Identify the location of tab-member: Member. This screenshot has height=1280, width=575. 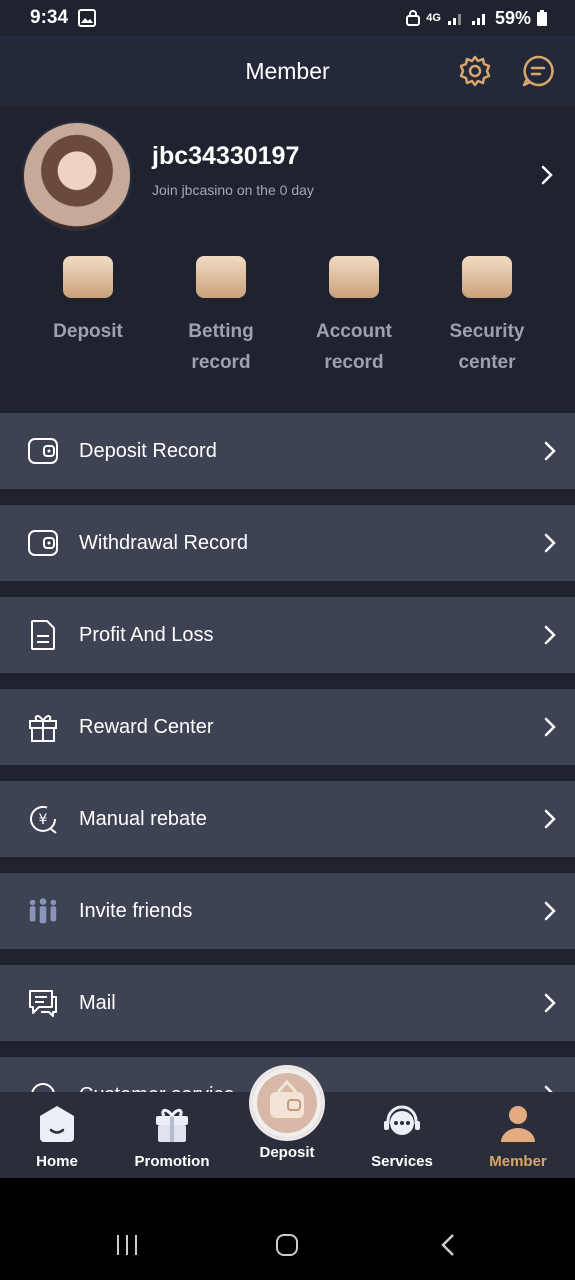
(518, 1136).